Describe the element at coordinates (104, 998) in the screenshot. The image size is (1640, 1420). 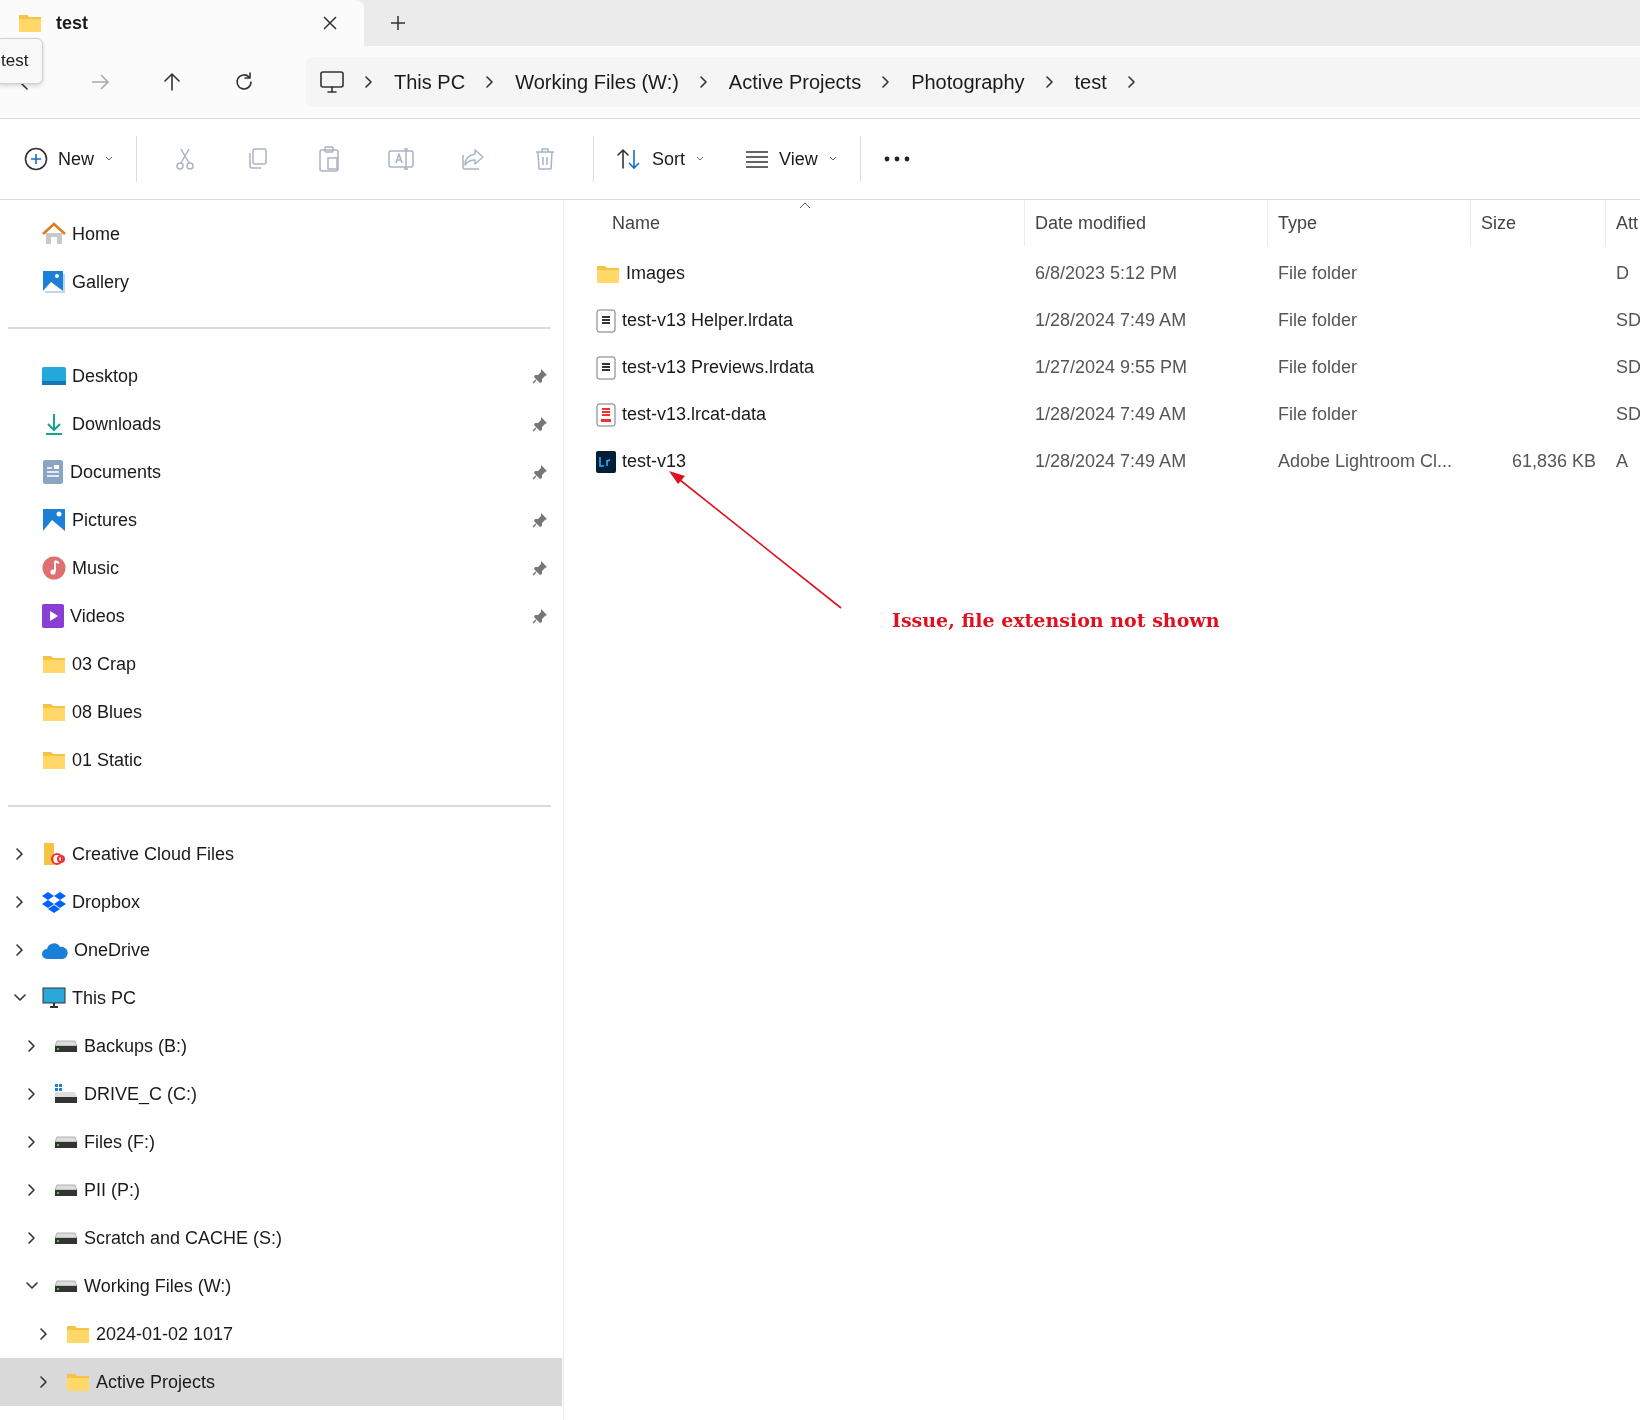
I see `tree-item-label: This PC` at that location.